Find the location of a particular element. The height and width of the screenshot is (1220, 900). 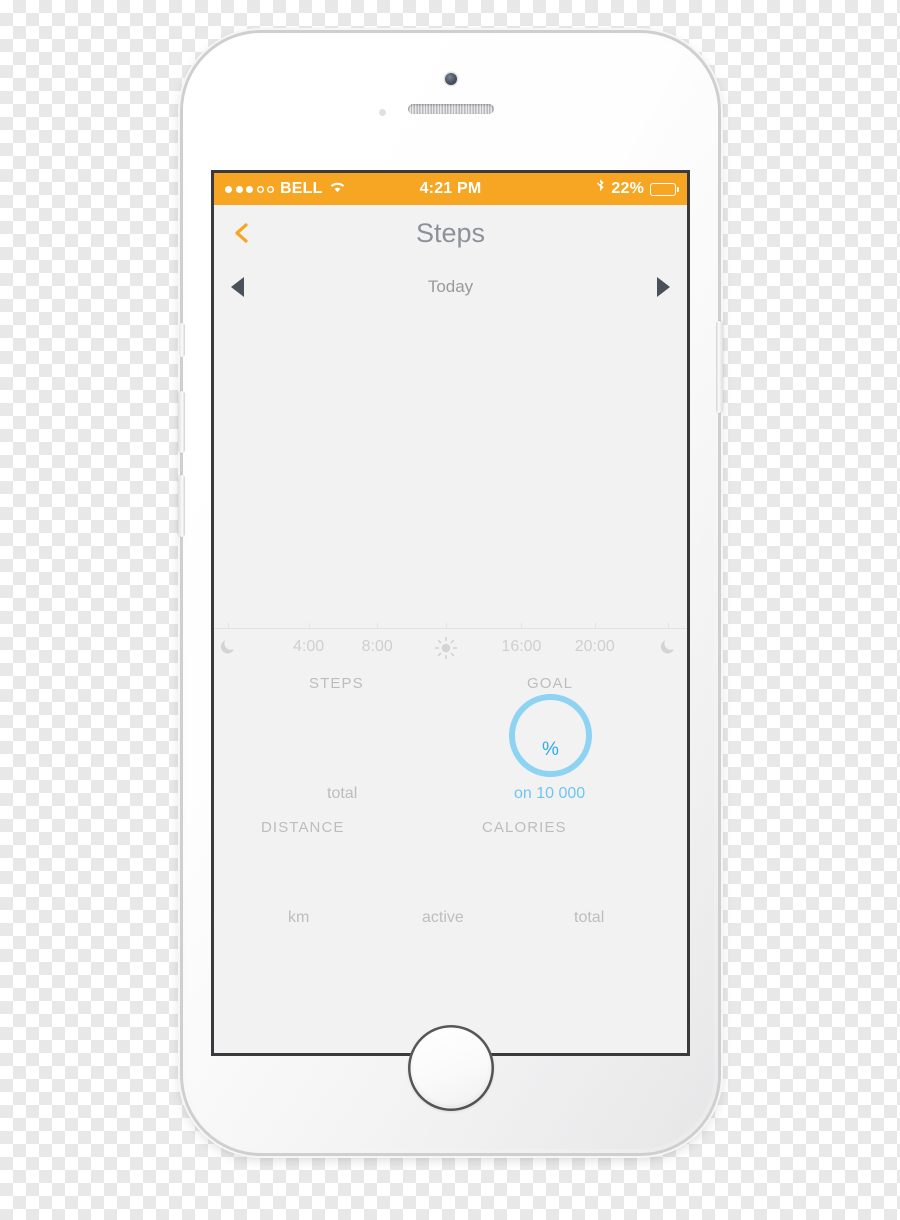

distance-unit-label: km is located at coordinates (299, 917).